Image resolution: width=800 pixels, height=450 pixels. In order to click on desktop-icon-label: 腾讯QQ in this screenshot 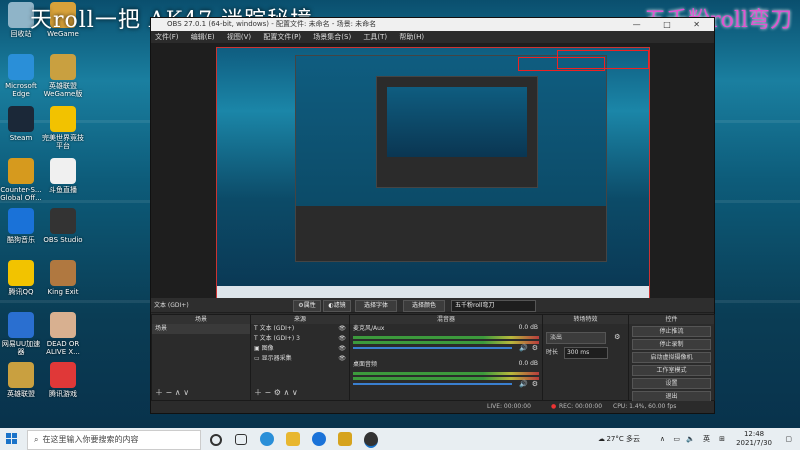, I will do `click(21, 292)`.